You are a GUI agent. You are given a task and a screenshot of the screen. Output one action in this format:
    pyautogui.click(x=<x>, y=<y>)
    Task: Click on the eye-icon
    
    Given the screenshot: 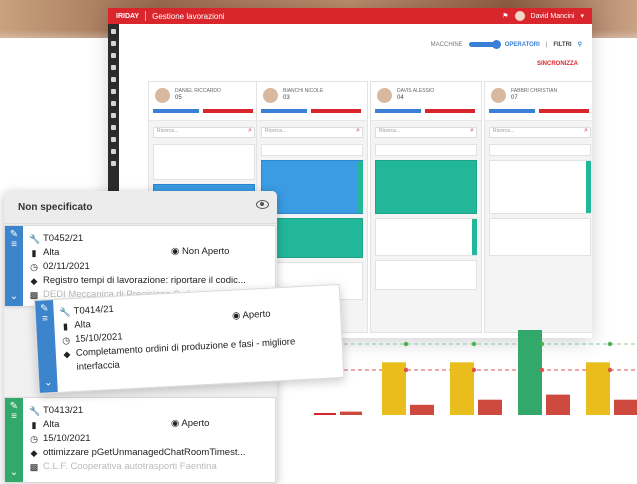 What is the action you would take?
    pyautogui.click(x=262, y=204)
    